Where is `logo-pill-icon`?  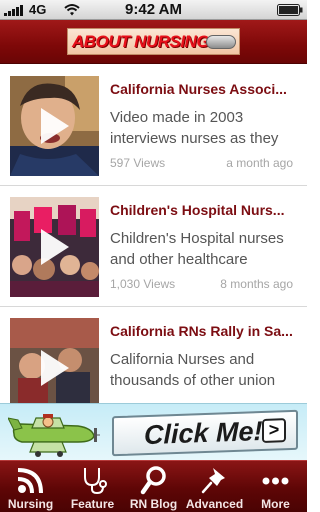
logo-pill-icon is located at coordinates (221, 42).